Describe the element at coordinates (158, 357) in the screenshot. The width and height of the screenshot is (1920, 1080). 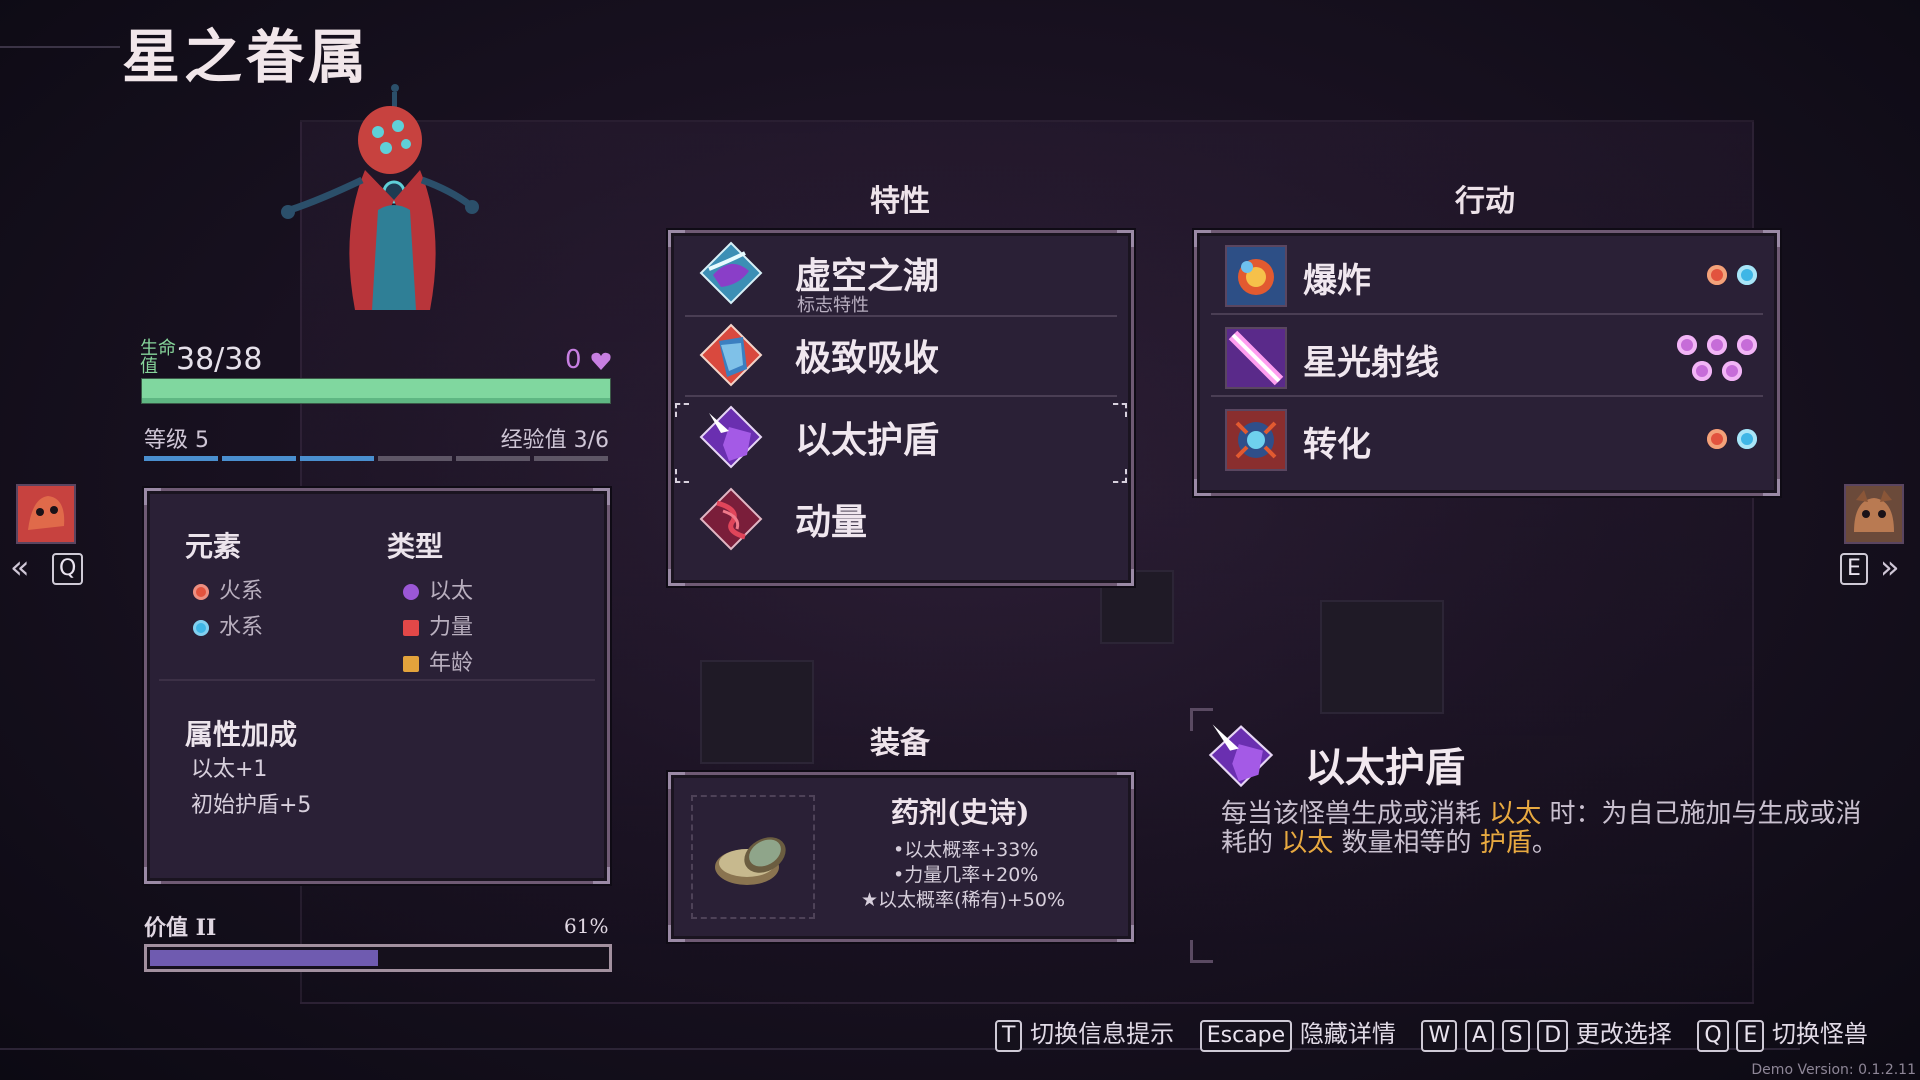
I see `hp-label: 生命值` at that location.